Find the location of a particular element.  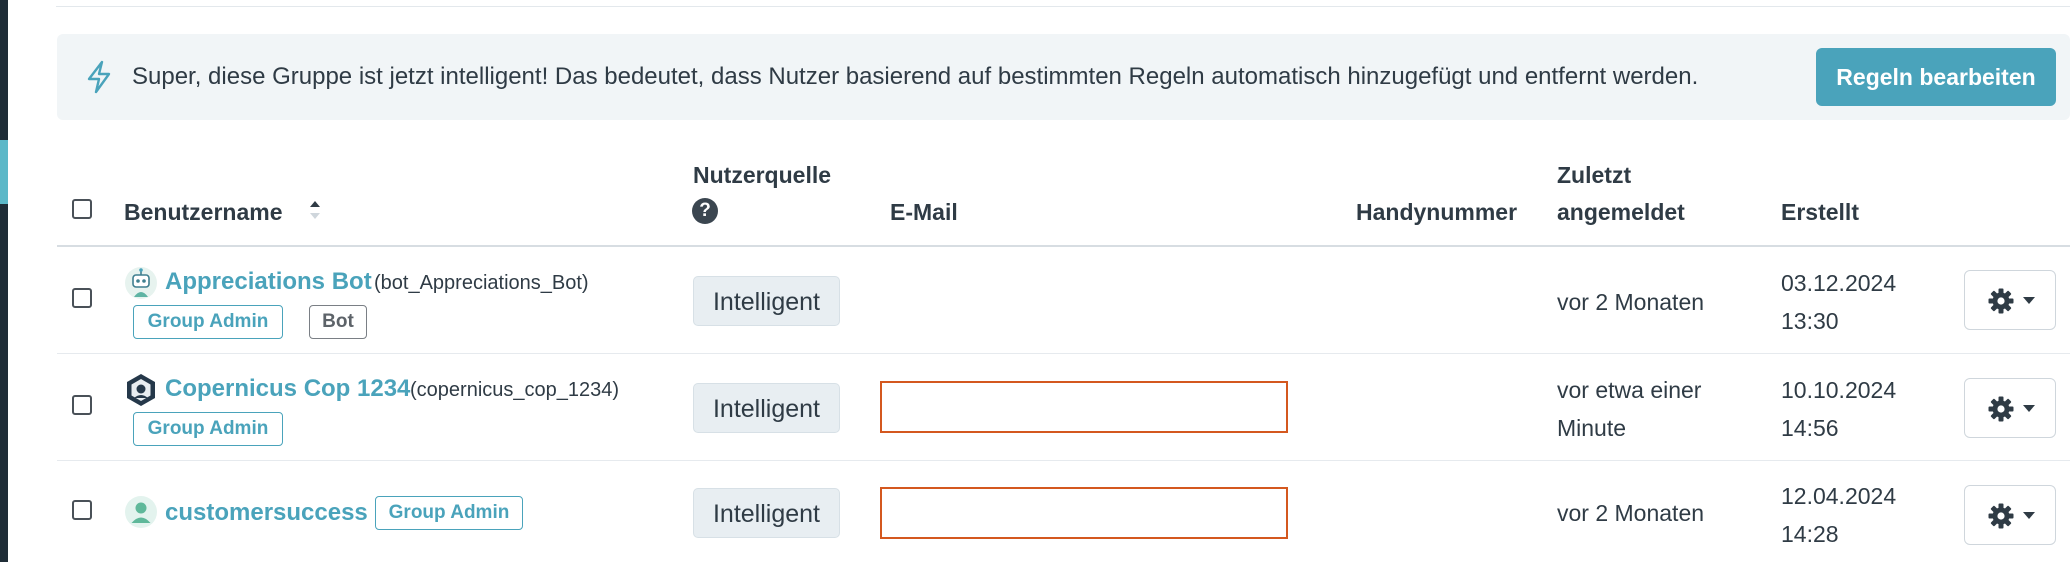

header-last-login-line2: angemeldet is located at coordinates (1621, 212).